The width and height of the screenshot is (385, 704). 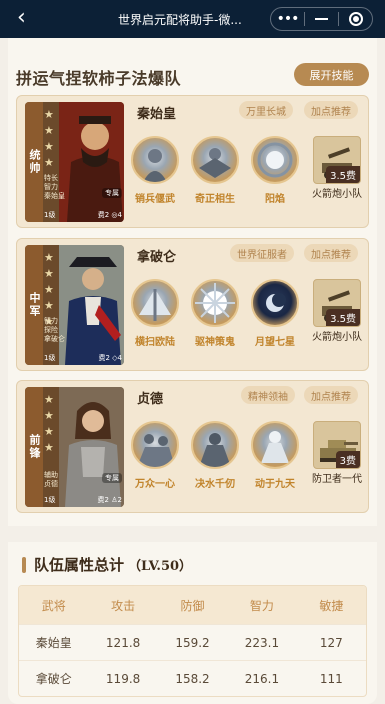 I want to click on title-accent-bar, so click(x=24, y=564).